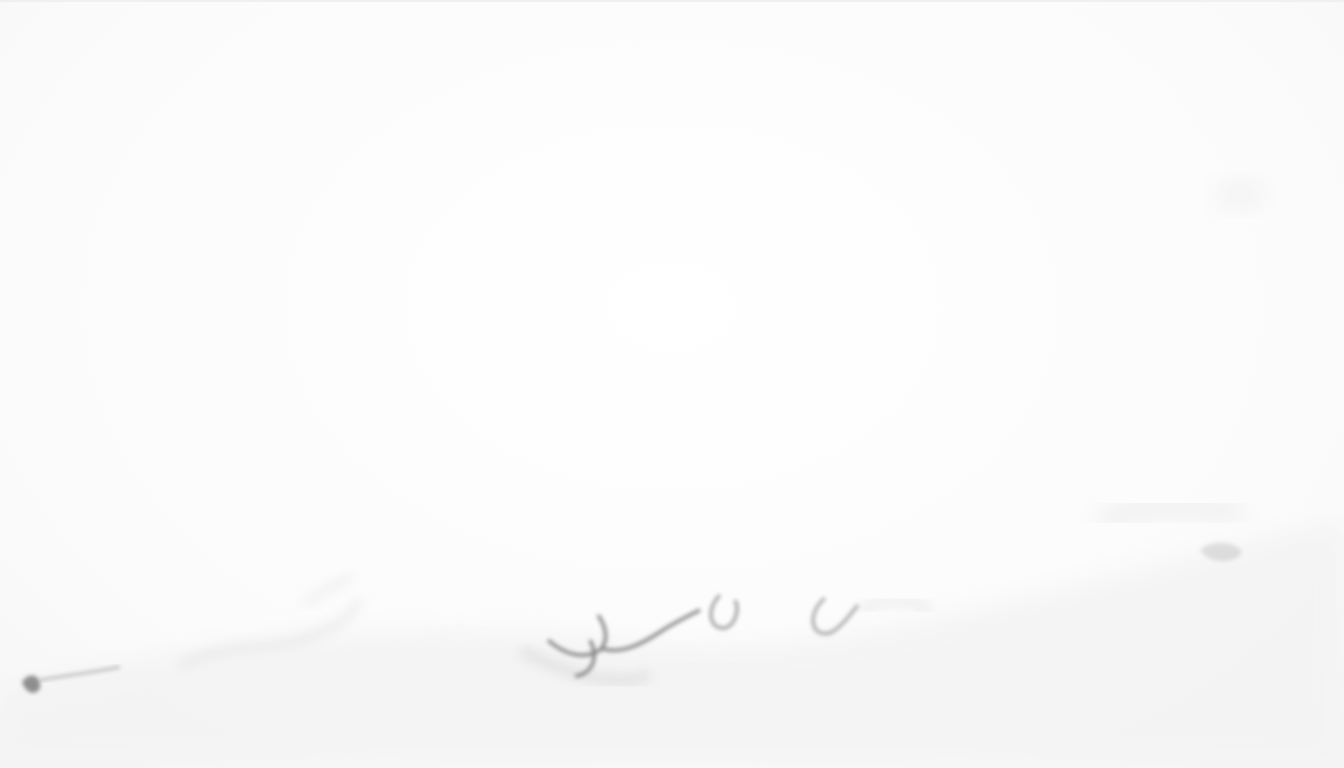 The width and height of the screenshot is (1344, 768). Describe the element at coordinates (1170, 512) in the screenshot. I see `smudge-right-haze` at that location.